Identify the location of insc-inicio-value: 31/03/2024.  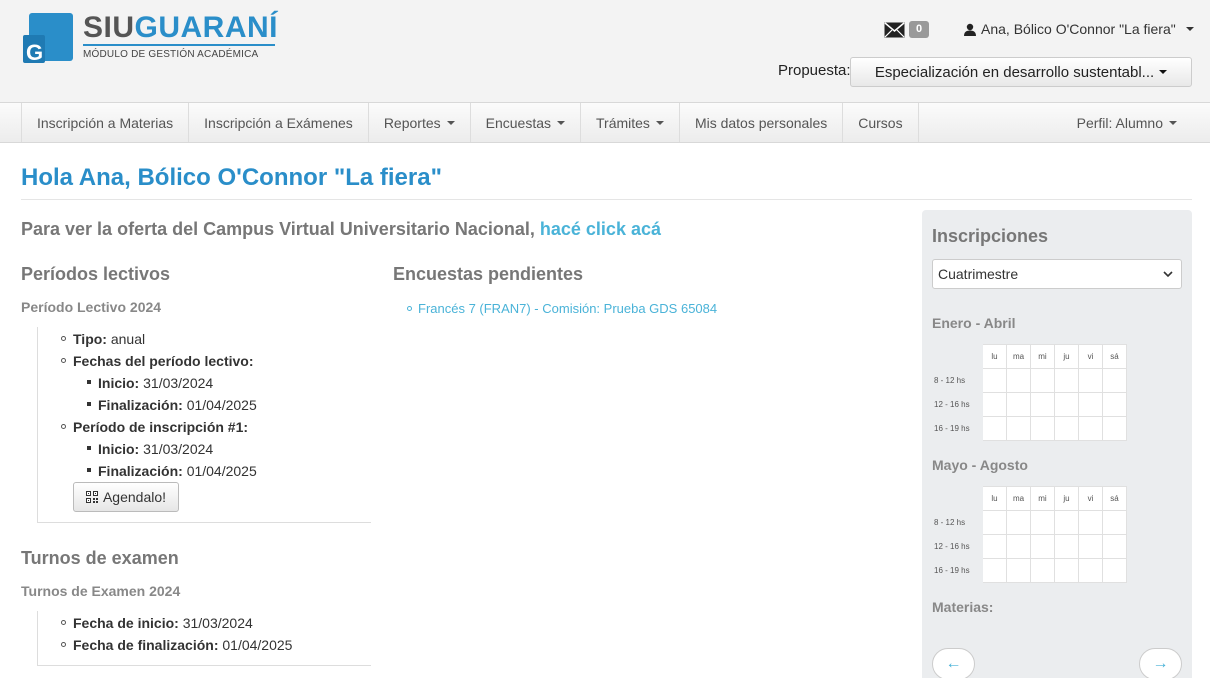
(178, 449).